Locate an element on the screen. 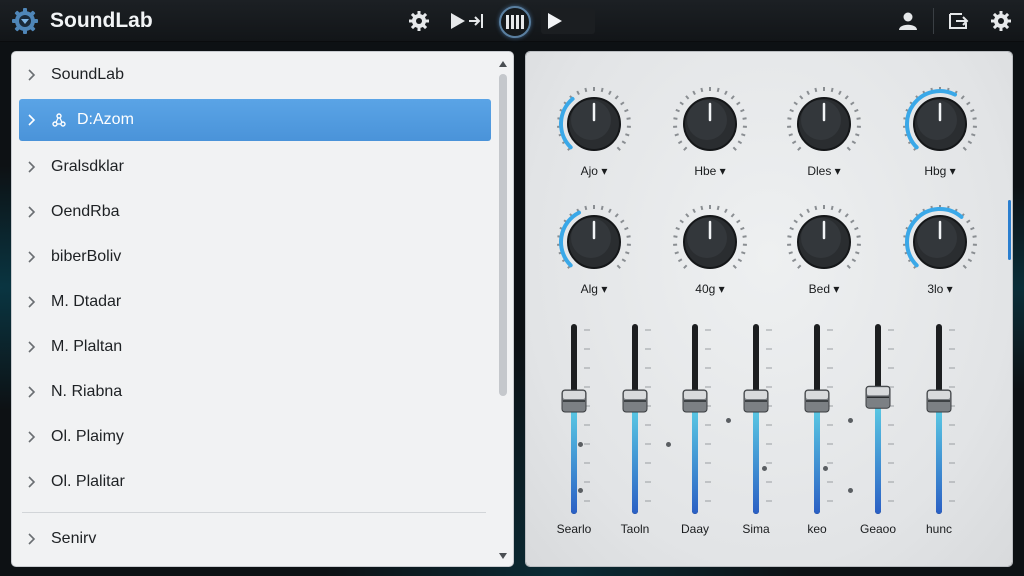 This screenshot has width=1024, height=576. knob-label: 40g ▾ is located at coordinates (710, 289).